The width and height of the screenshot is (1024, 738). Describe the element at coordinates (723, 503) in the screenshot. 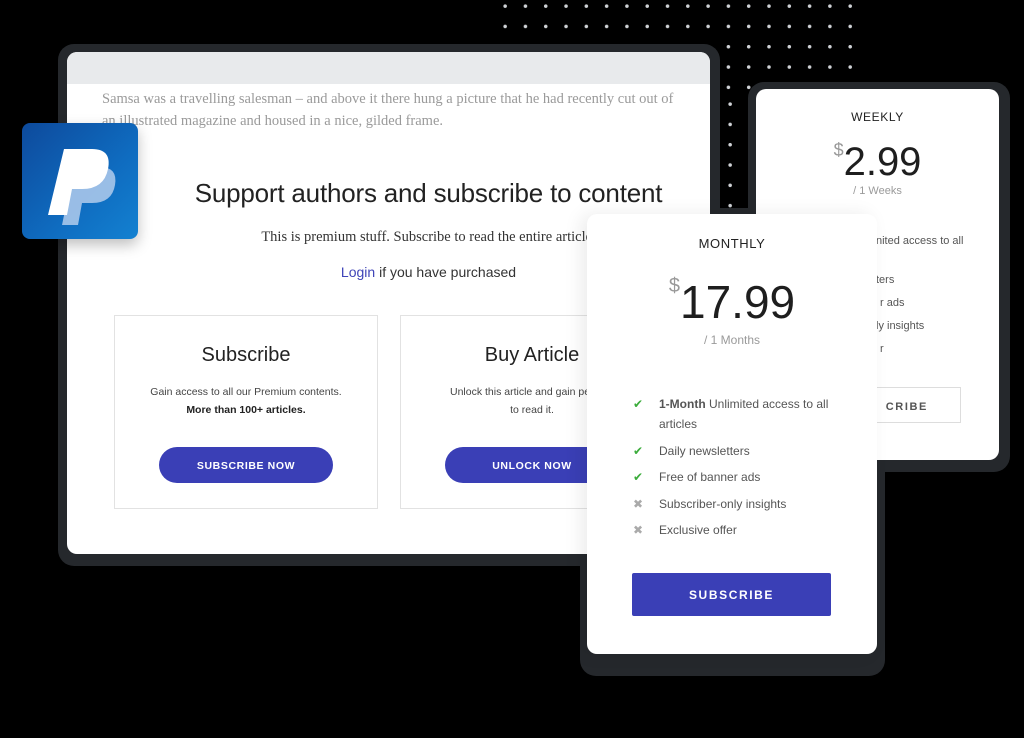

I see `feature-text: Subscriber-only insights` at that location.